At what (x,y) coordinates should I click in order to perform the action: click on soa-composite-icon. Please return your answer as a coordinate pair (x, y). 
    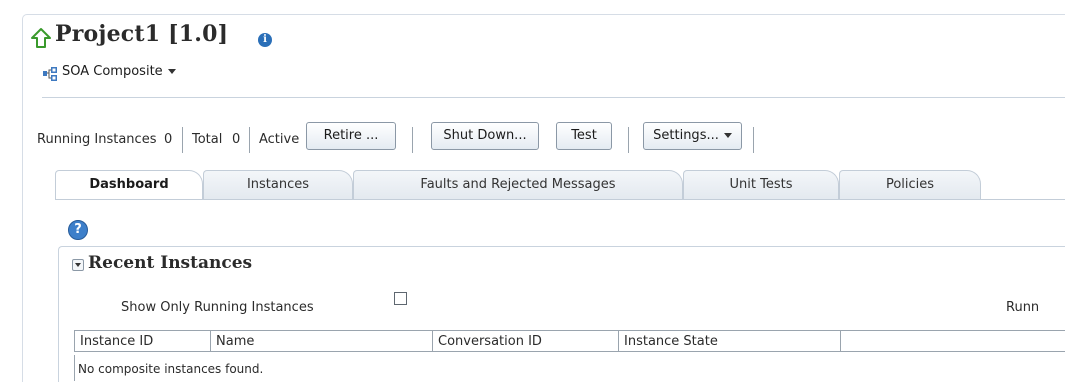
    Looking at the image, I should click on (50, 74).